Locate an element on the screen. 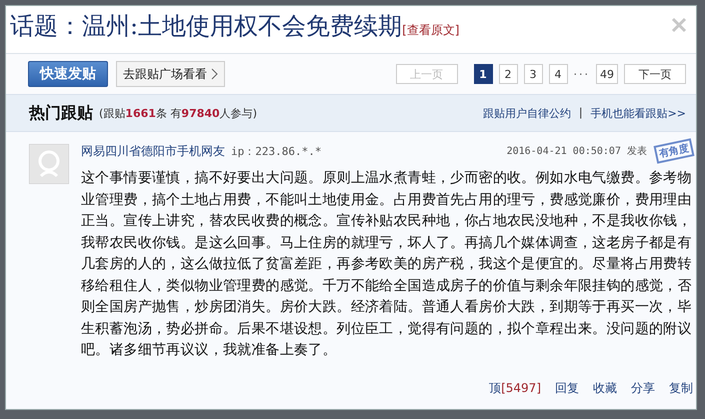 The height and width of the screenshot is (419, 705). next-page-button: 下一页 is located at coordinates (655, 74).